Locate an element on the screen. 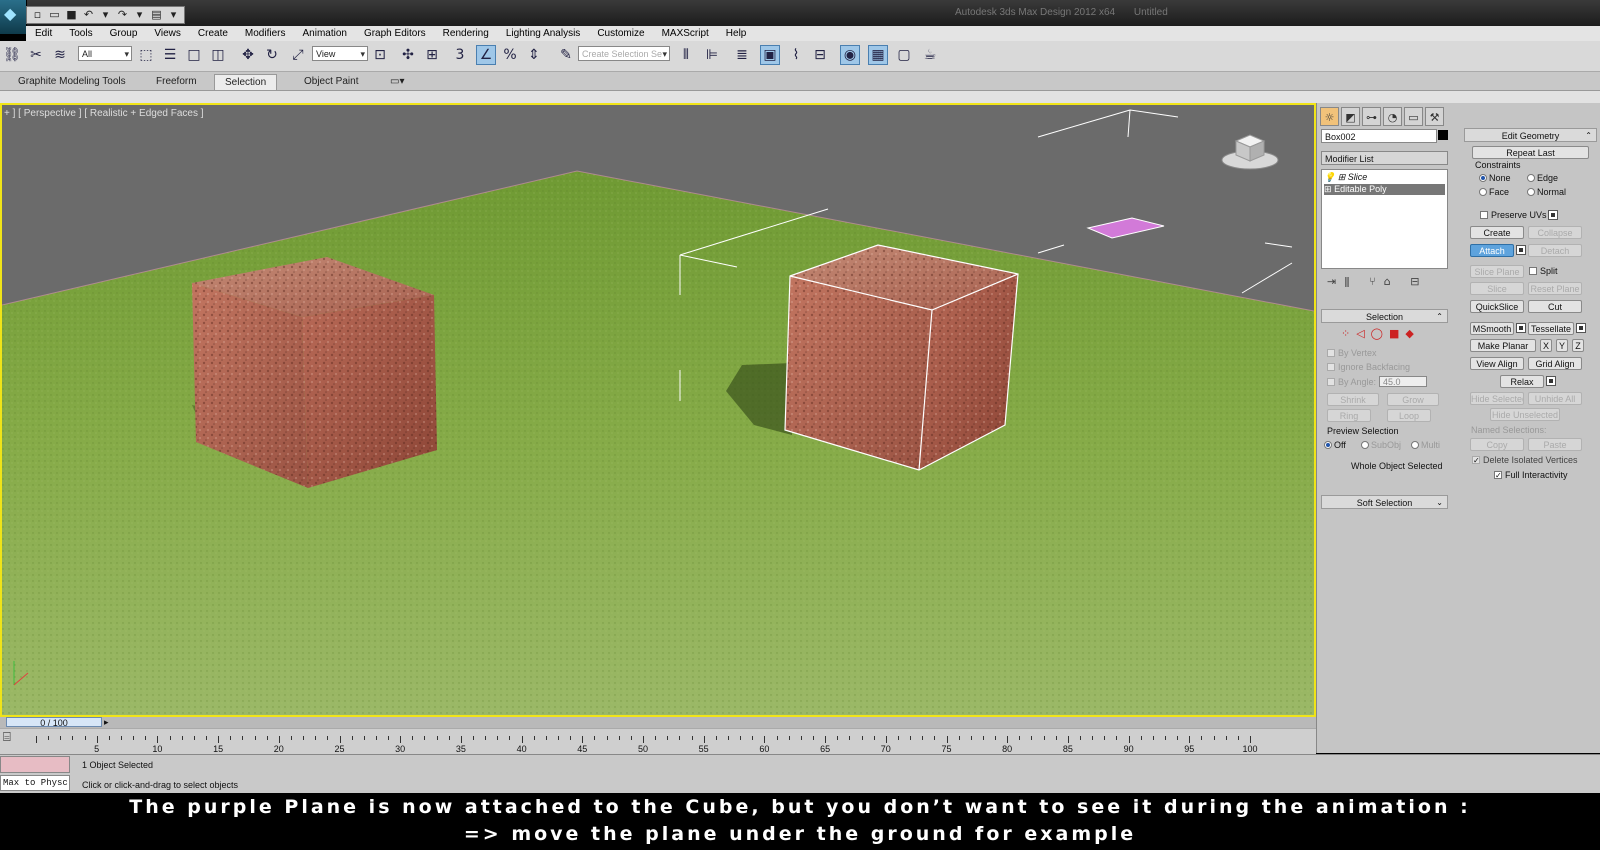 The width and height of the screenshot is (1600, 850). edit-named-selection-icon: ✎ is located at coordinates (566, 55).